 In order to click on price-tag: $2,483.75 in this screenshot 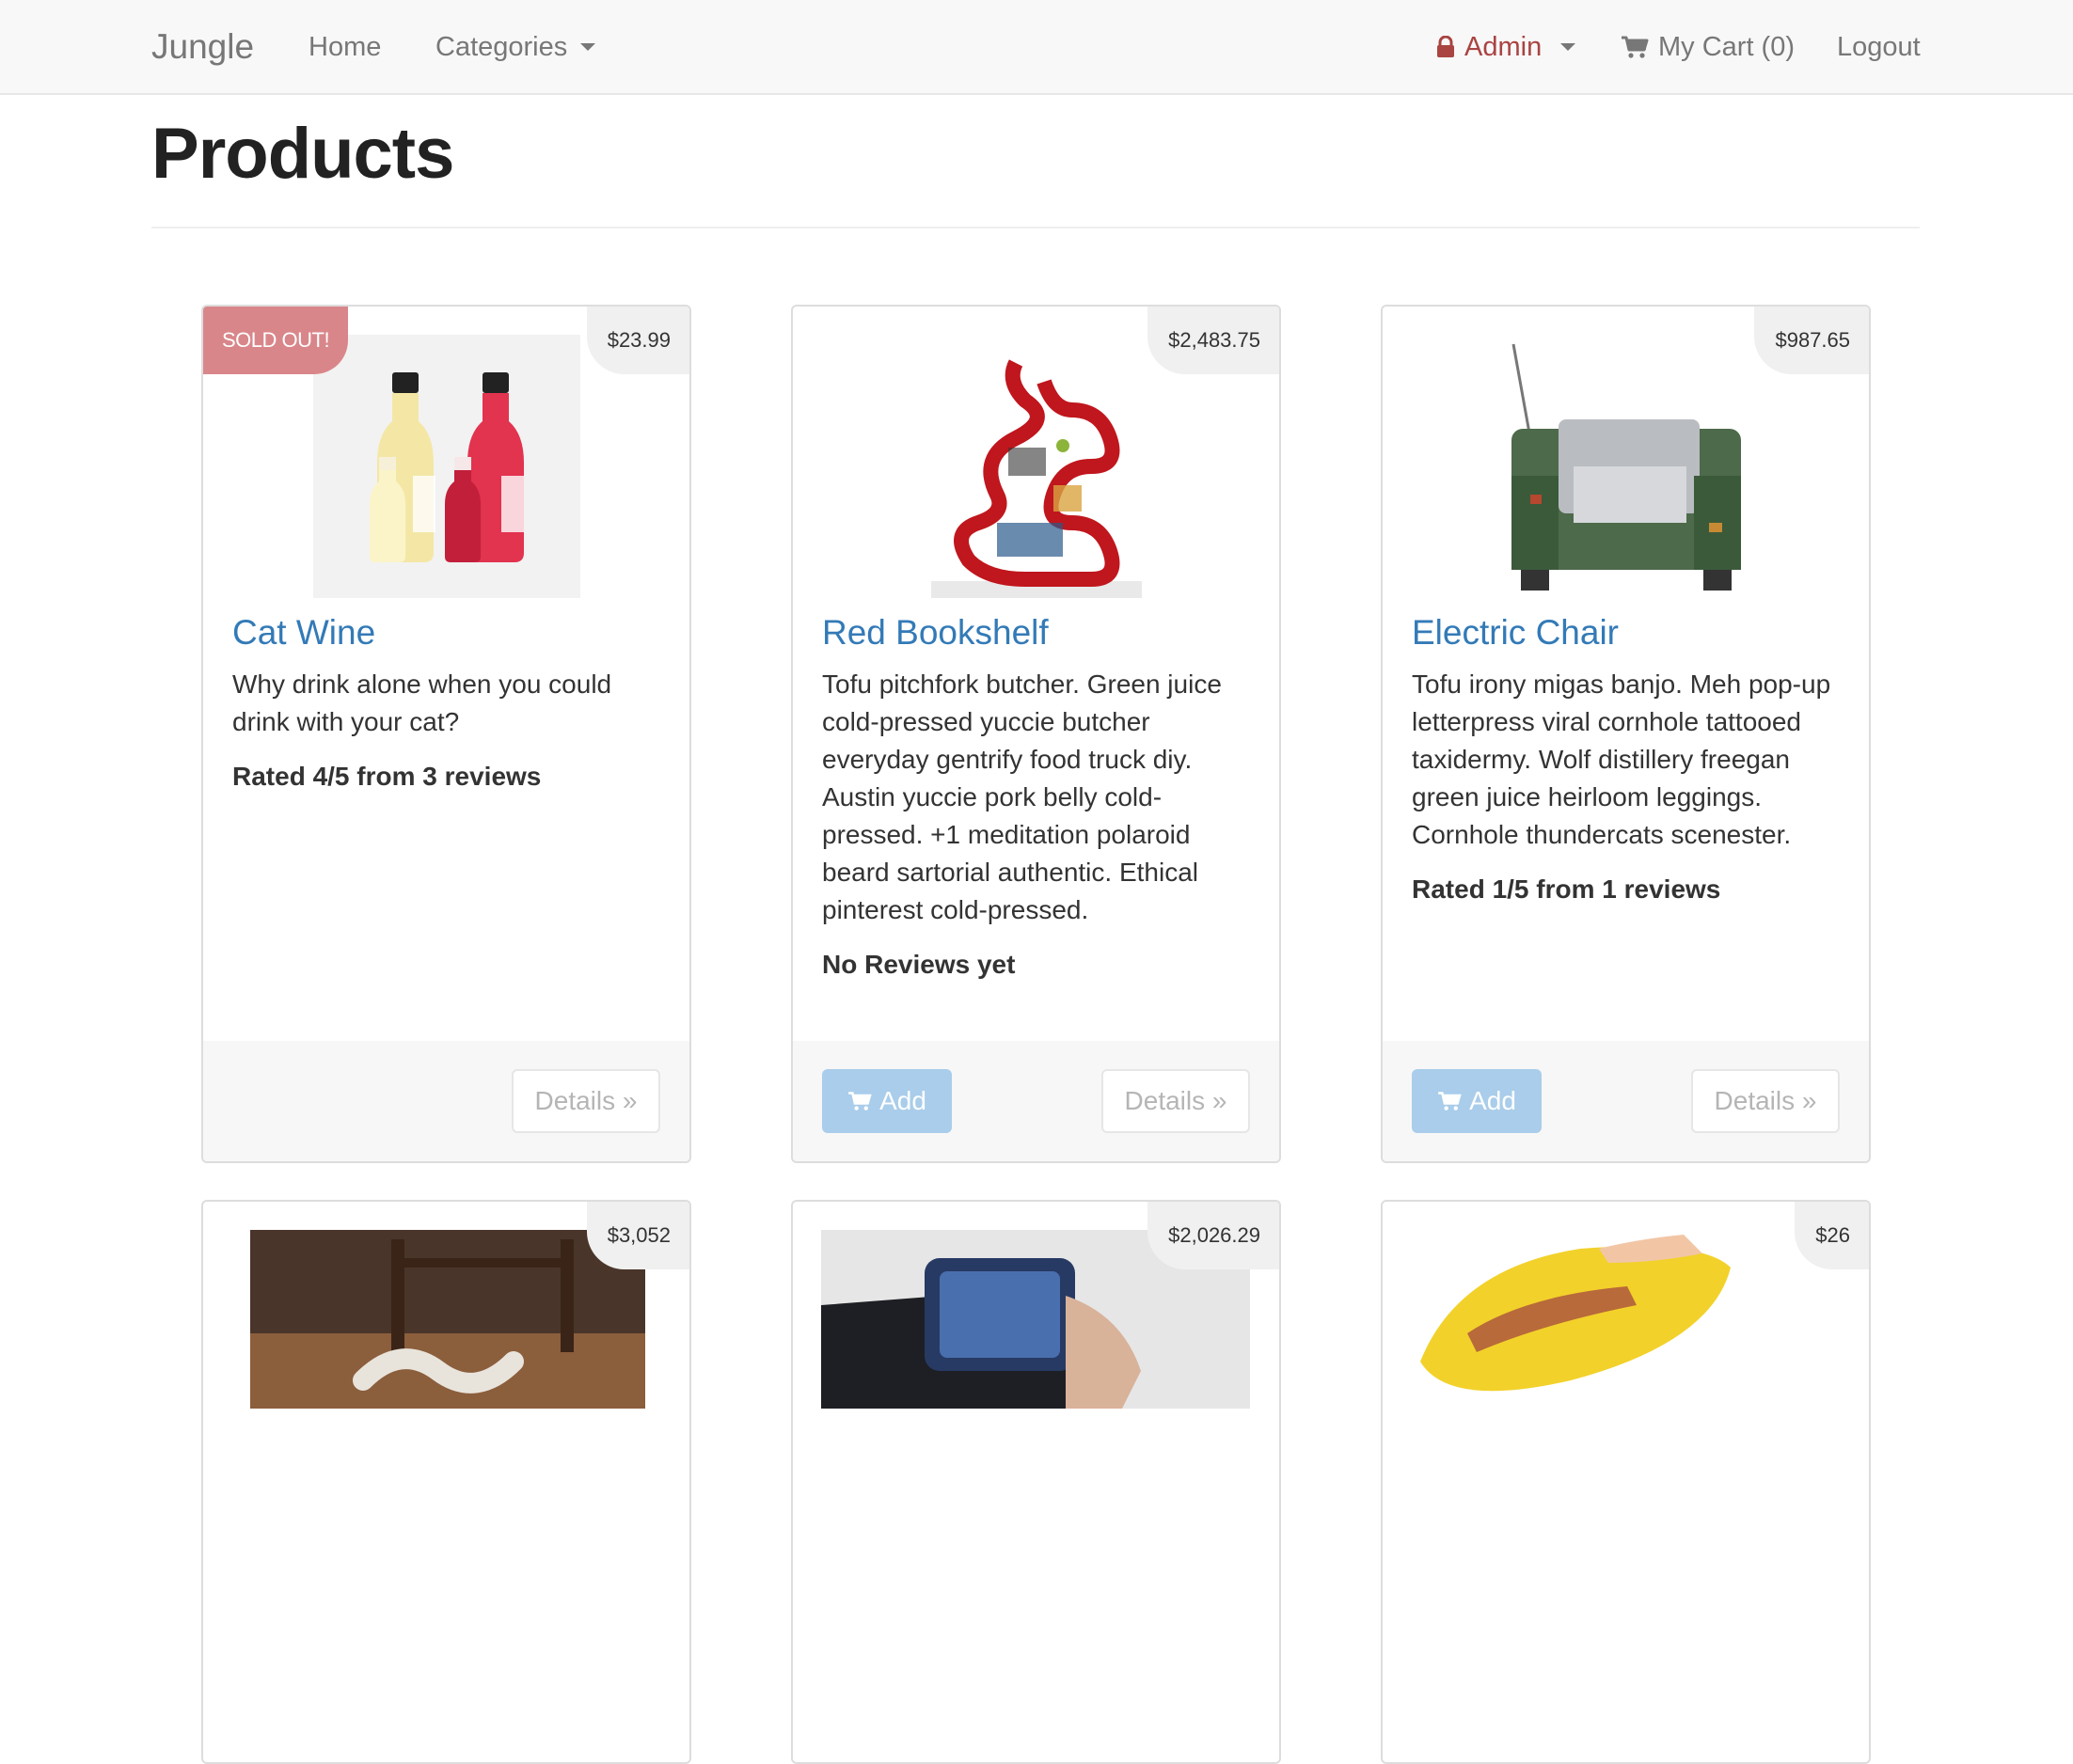, I will do `click(1213, 340)`.